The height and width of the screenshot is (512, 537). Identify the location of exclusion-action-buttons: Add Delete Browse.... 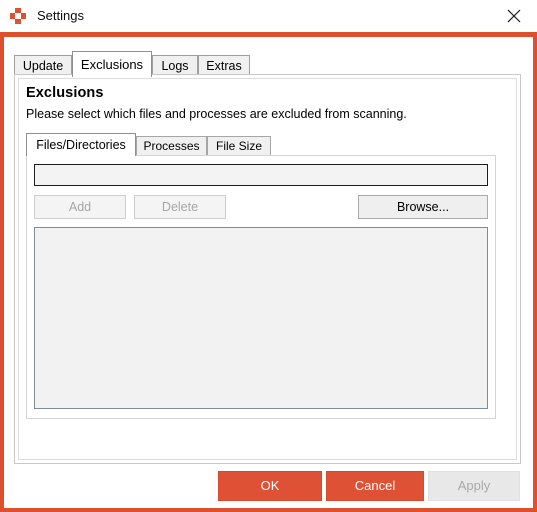
(261, 207).